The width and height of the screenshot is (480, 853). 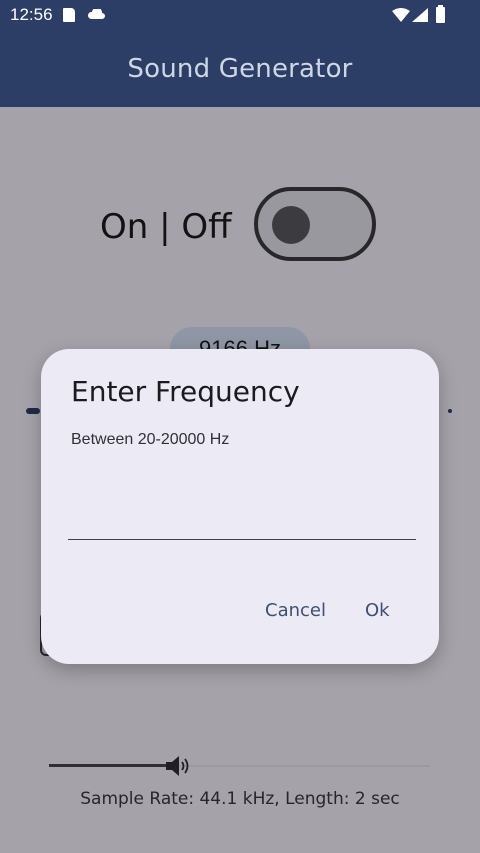 What do you see at coordinates (177, 766) in the screenshot?
I see `speaker-icon` at bounding box center [177, 766].